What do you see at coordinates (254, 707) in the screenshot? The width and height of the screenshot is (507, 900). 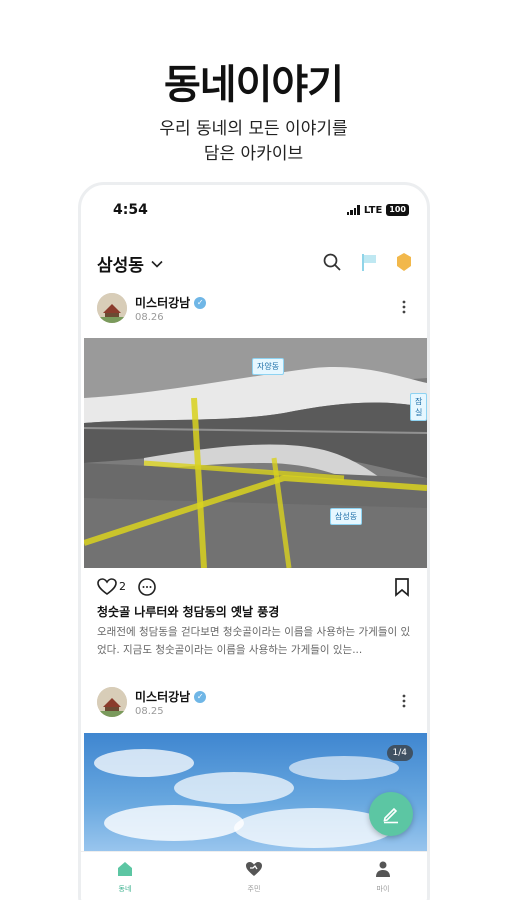 I see `post-header: 미스터강남 ✓ 08.25` at bounding box center [254, 707].